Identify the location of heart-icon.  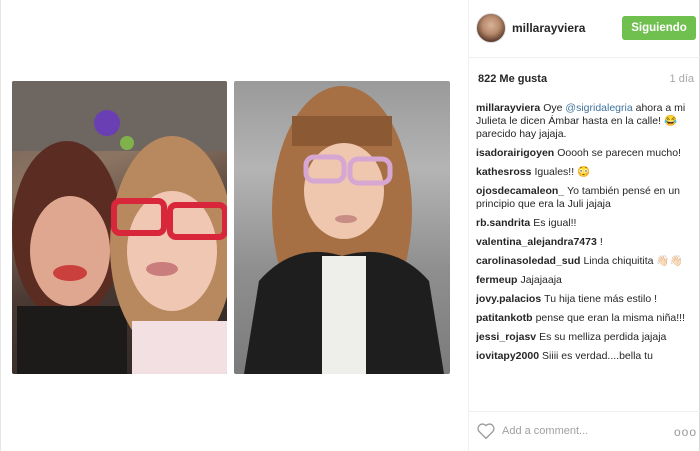
(486, 431).